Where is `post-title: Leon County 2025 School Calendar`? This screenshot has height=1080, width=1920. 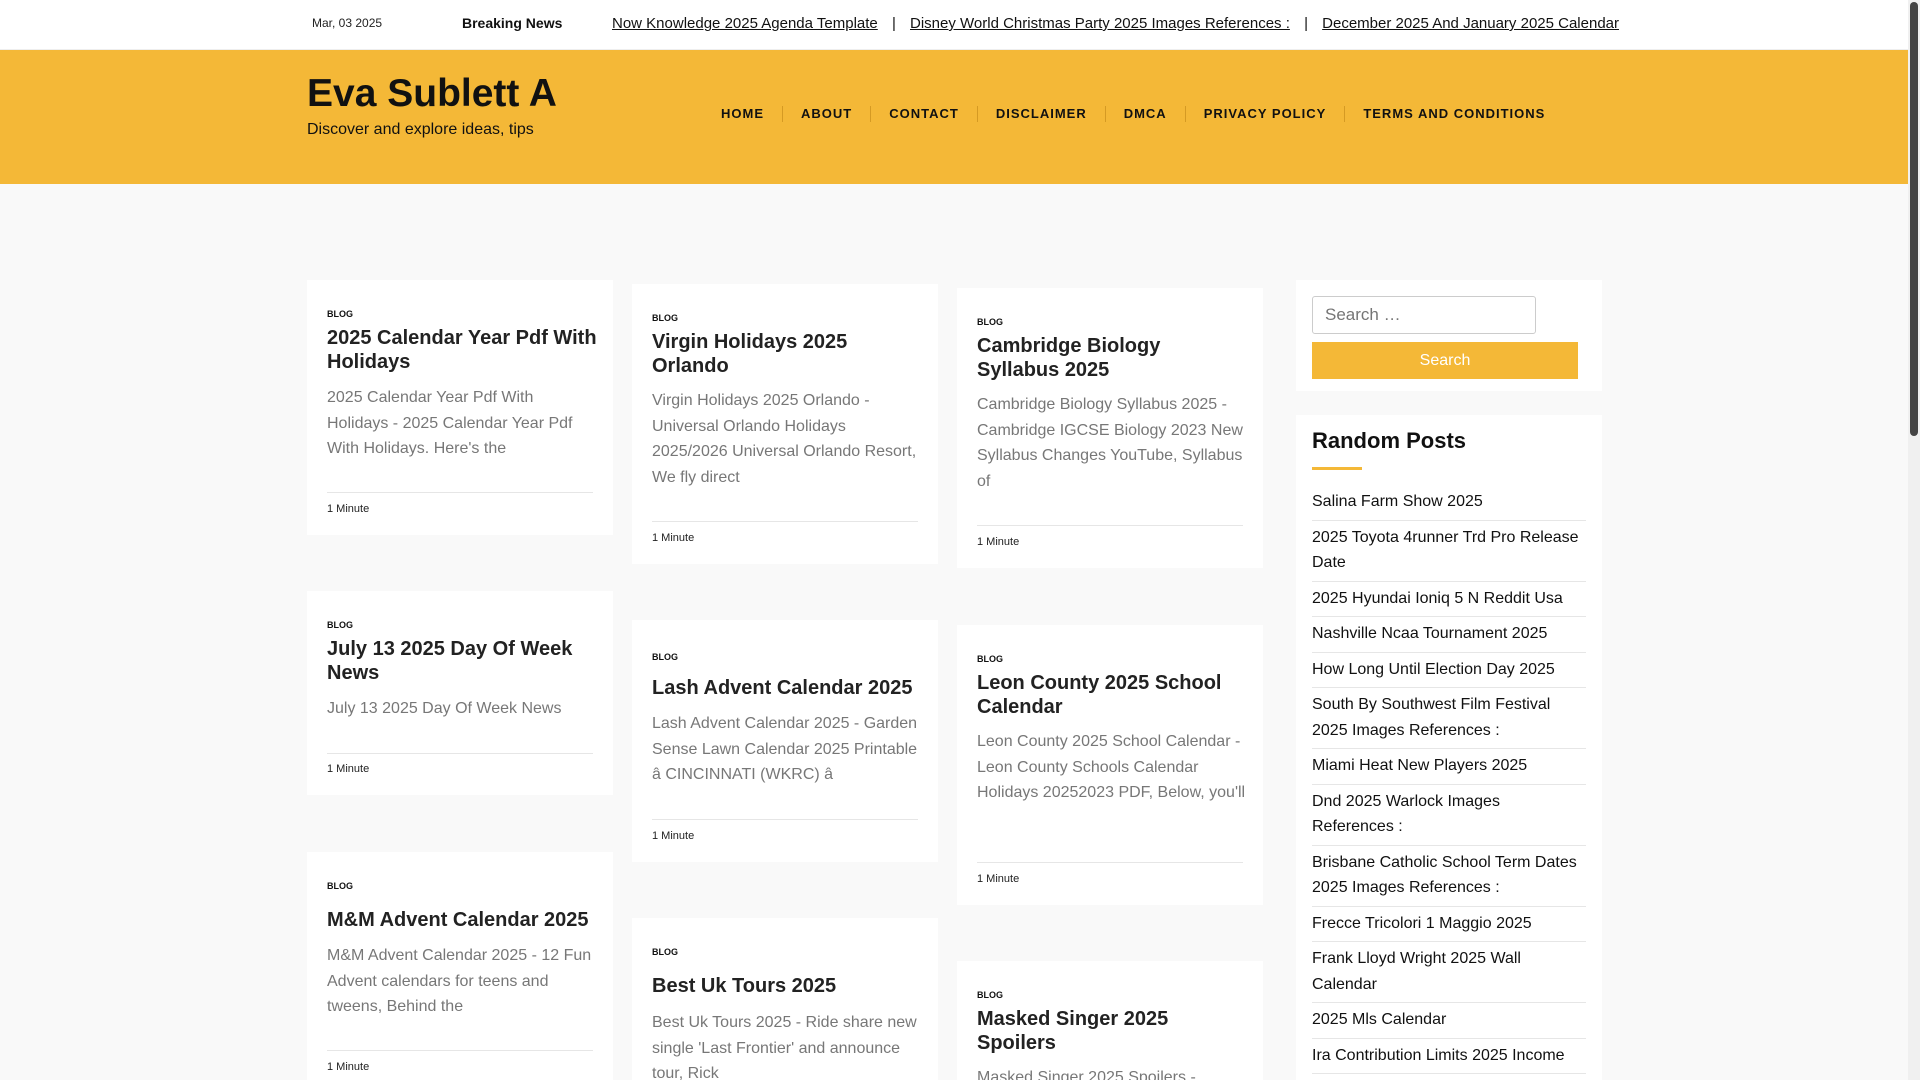 post-title: Leon County 2025 School Calendar is located at coordinates (1112, 695).